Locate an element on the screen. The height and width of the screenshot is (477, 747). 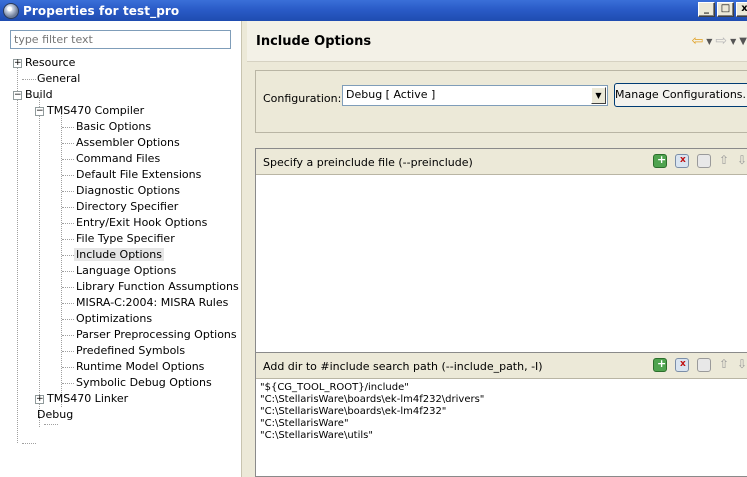
tree-item-default-file-extensions: Default File Extensions is located at coordinates (138, 175).